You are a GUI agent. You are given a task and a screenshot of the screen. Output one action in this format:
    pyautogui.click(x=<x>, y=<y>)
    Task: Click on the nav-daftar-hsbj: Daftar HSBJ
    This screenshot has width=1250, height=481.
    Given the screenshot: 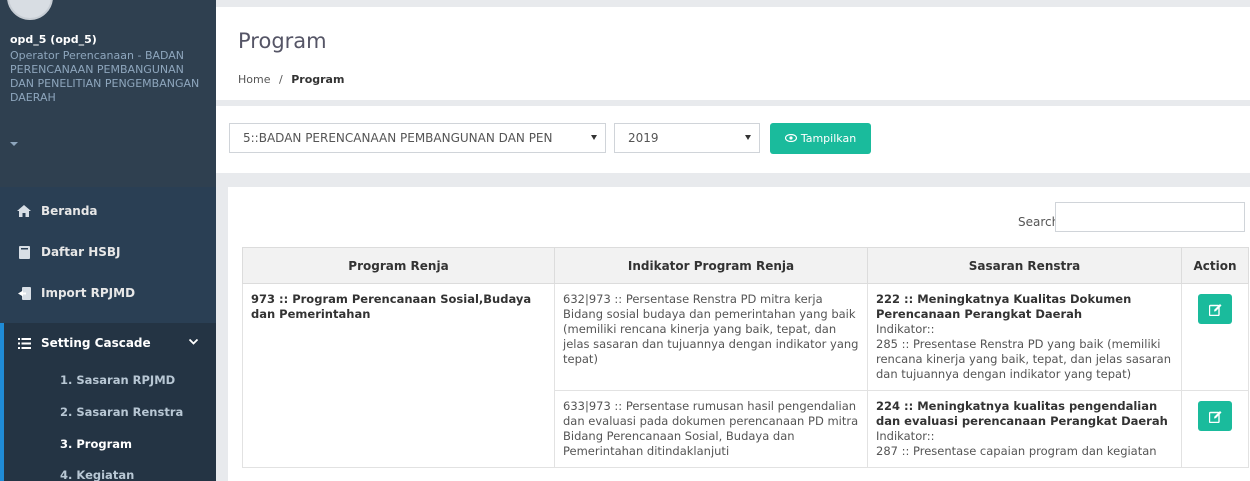 What is the action you would take?
    pyautogui.click(x=108, y=252)
    